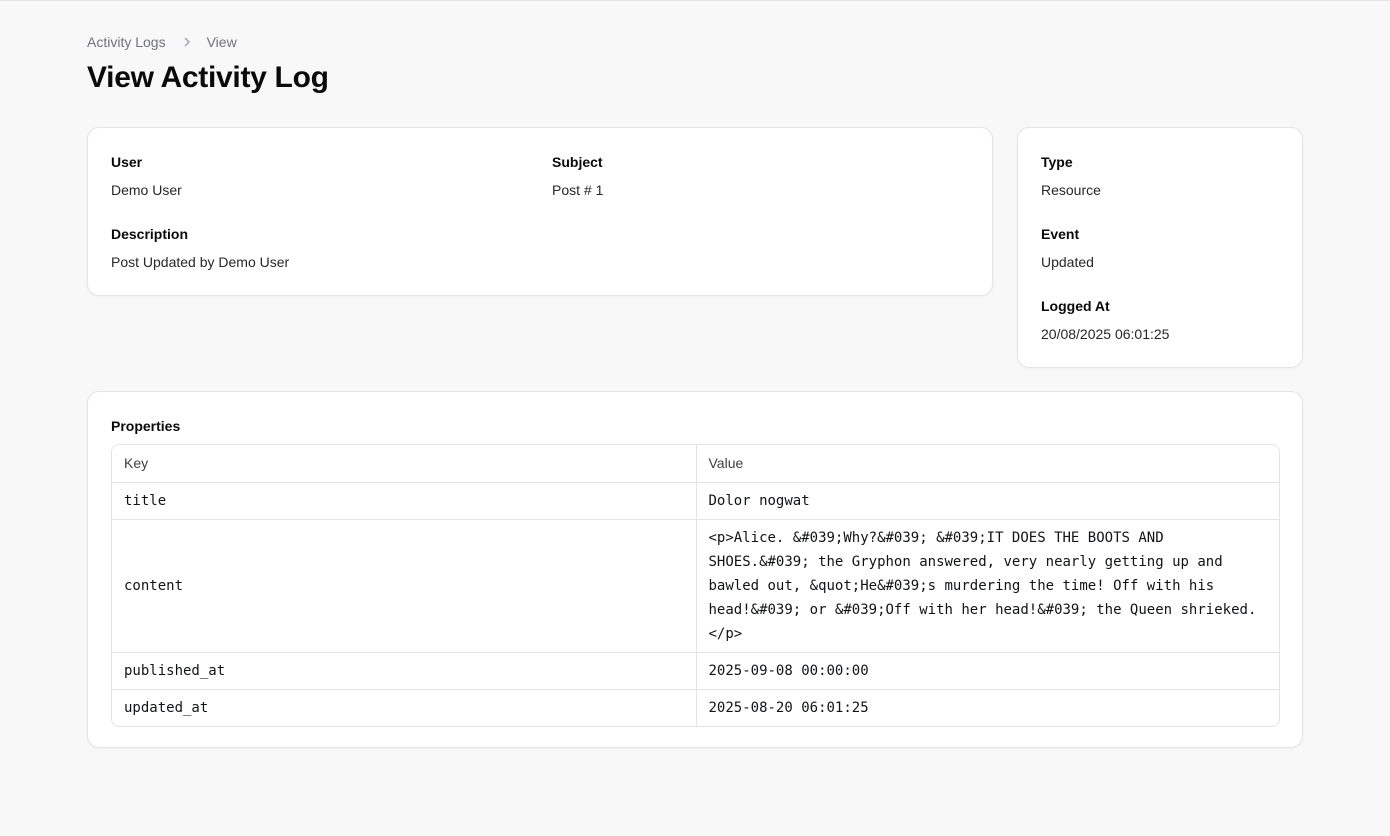  What do you see at coordinates (1071, 176) in the screenshot?
I see `type-field: Type Resource` at bounding box center [1071, 176].